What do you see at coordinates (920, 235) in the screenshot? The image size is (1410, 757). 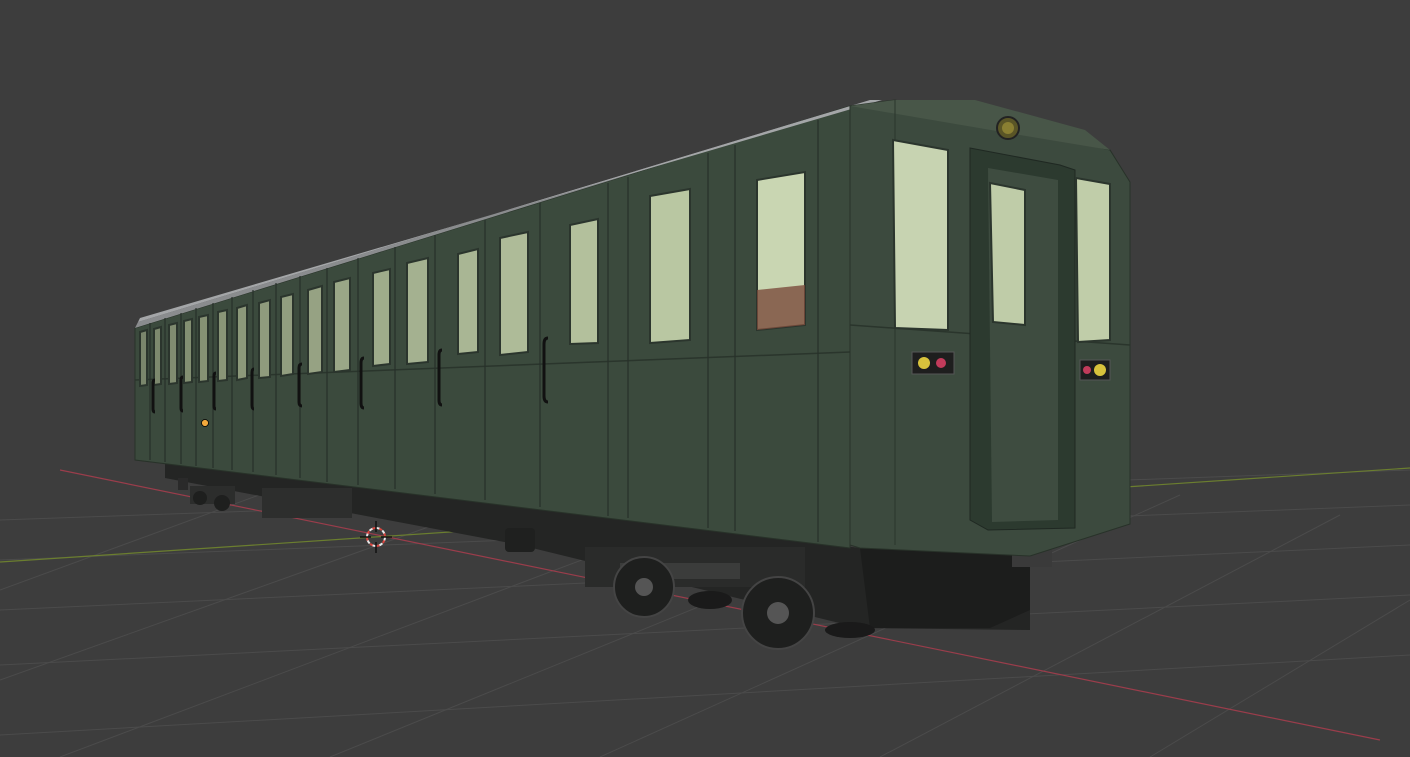 I see `end-window-left` at bounding box center [920, 235].